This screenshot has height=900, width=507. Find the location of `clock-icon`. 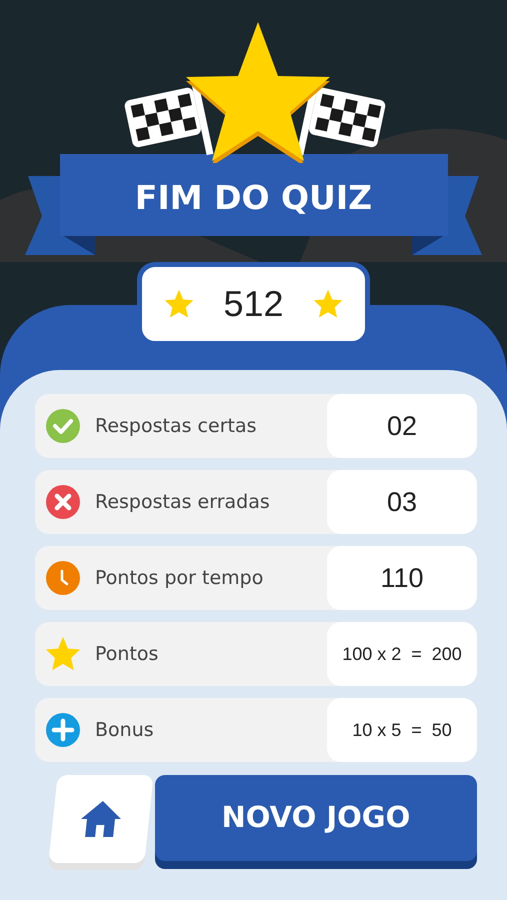

clock-icon is located at coordinates (63, 578).